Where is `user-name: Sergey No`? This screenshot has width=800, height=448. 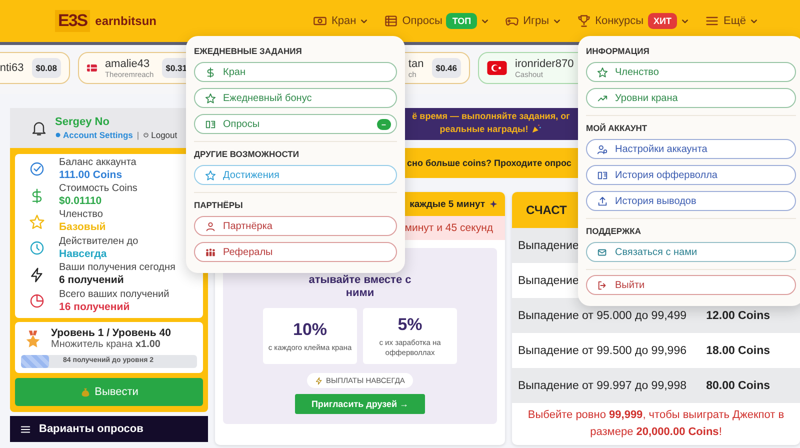
user-name: Sergey No is located at coordinates (82, 122).